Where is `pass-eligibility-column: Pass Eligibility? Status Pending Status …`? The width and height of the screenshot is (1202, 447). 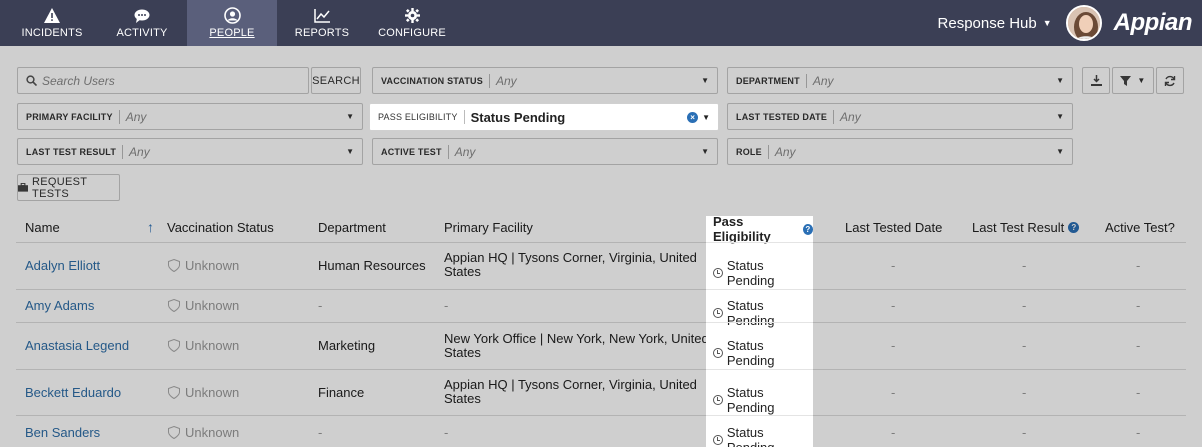
pass-eligibility-column: Pass Eligibility? Status Pending Status … is located at coordinates (759, 330).